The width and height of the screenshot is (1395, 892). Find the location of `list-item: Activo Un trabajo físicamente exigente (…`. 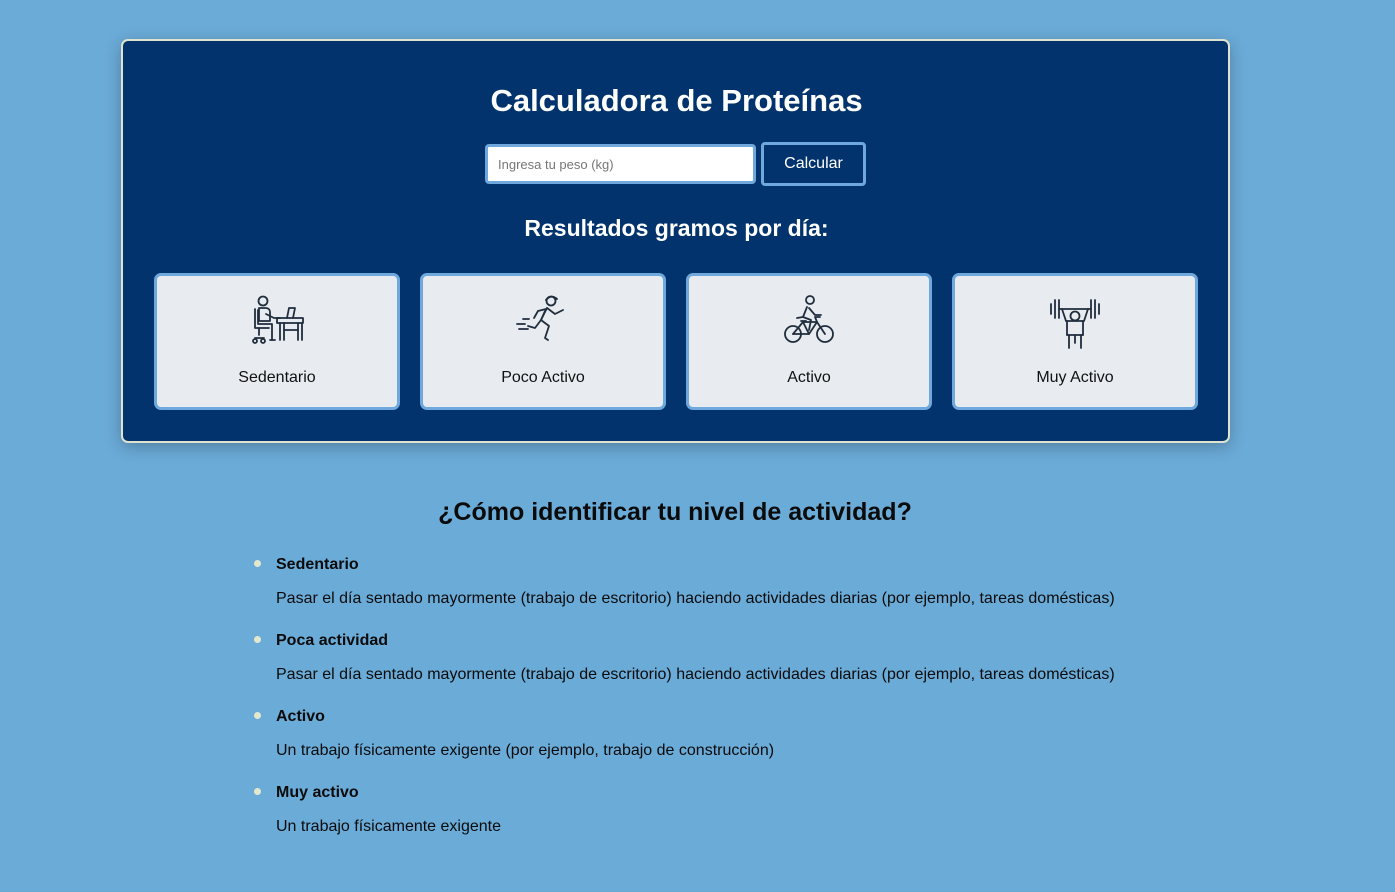

list-item: Activo Un trabajo físicamente exigente (… is located at coordinates (754, 743).